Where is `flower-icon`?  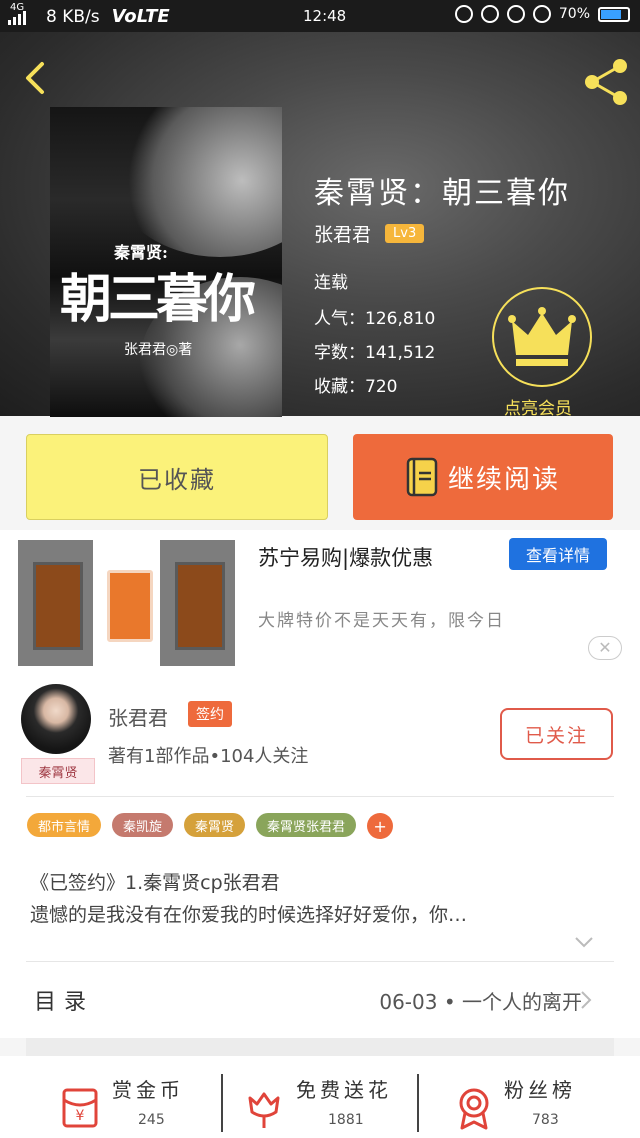 flower-icon is located at coordinates (264, 1110).